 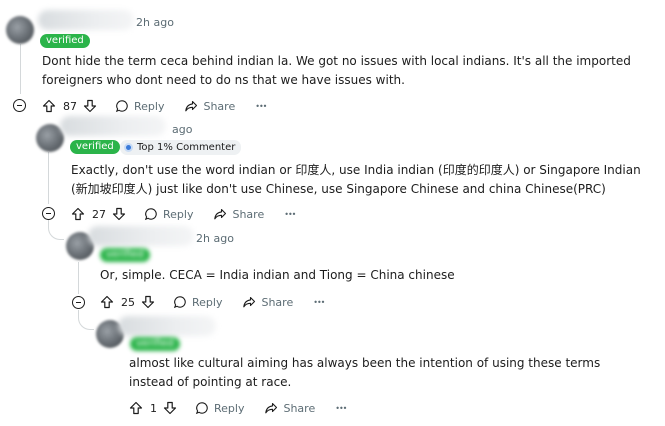 I want to click on vote-count: 27, so click(x=99, y=214).